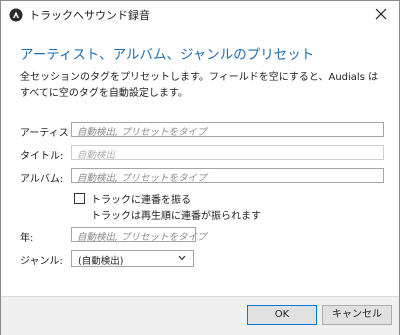  I want to click on button-bar: OK キャンセル, so click(200, 315).